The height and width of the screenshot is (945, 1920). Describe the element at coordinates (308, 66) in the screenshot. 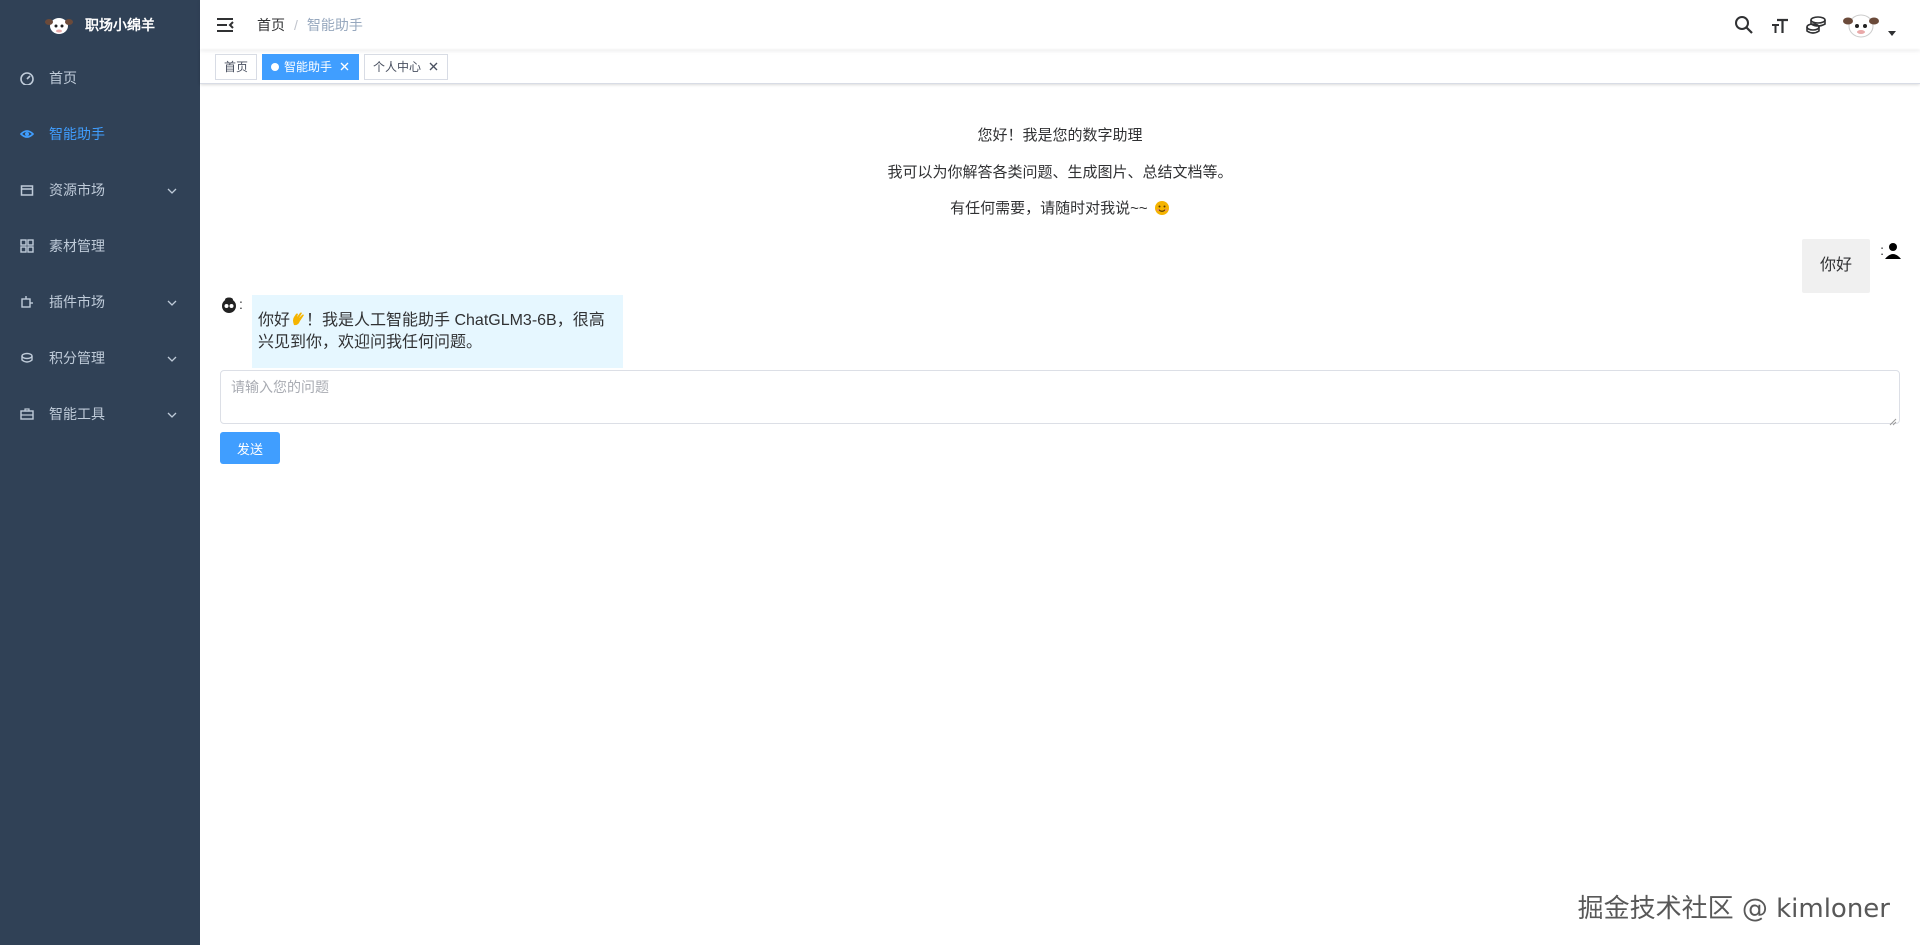

I see `tag-label: 智能助手` at that location.